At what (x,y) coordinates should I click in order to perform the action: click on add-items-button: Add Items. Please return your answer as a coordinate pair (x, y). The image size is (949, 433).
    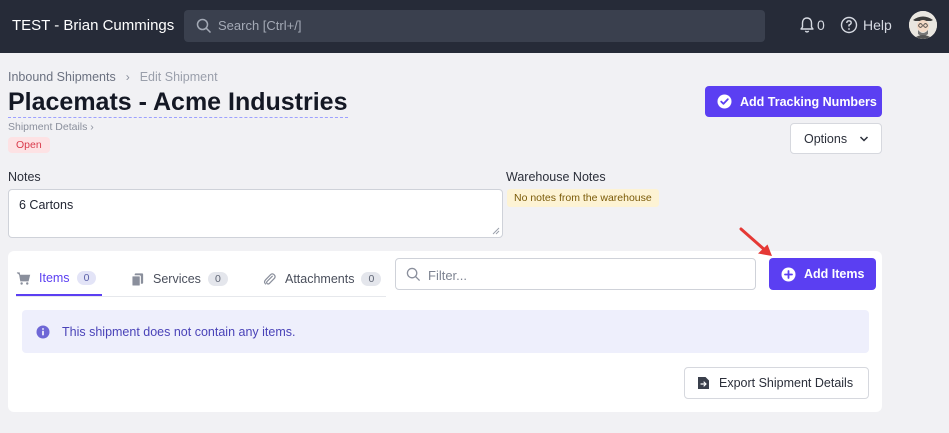
    Looking at the image, I should click on (822, 274).